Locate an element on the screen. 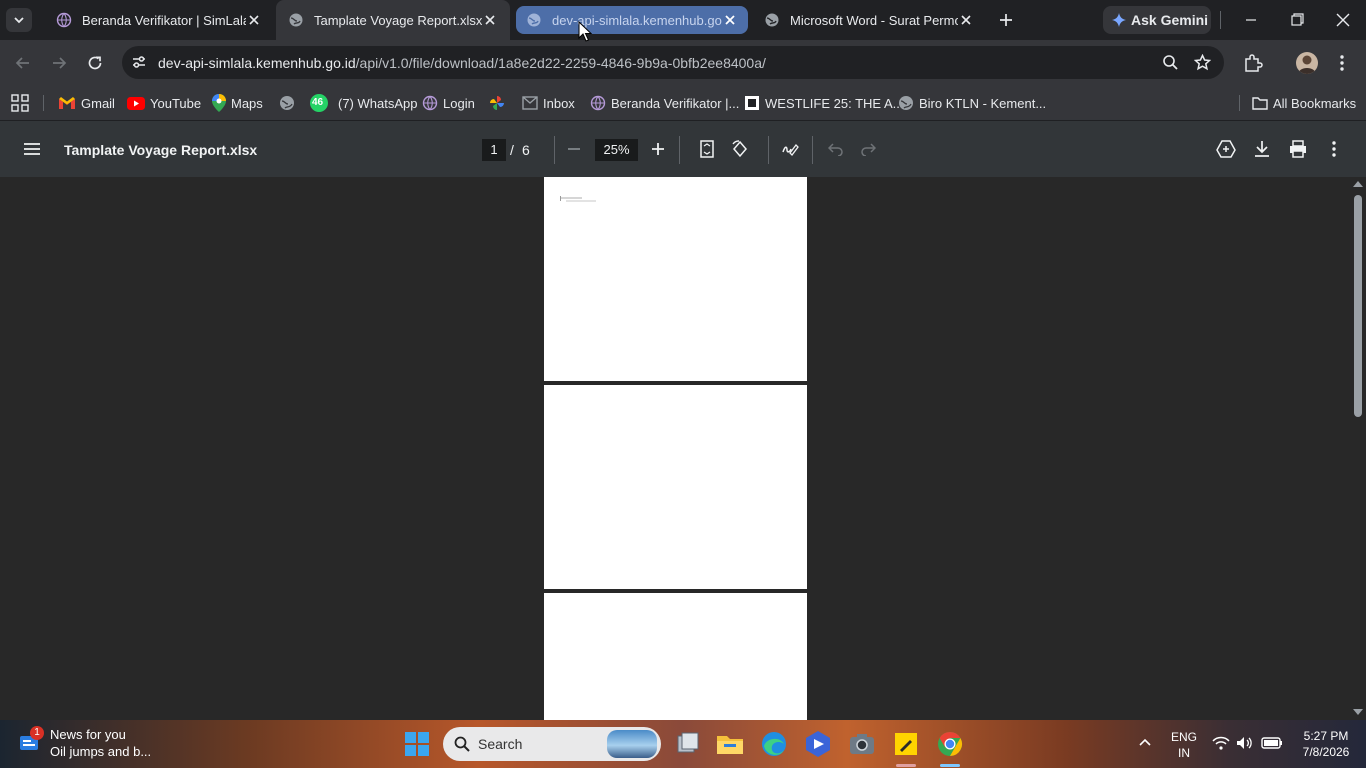 The height and width of the screenshot is (768, 1366). undo-icon is located at coordinates (836, 149).